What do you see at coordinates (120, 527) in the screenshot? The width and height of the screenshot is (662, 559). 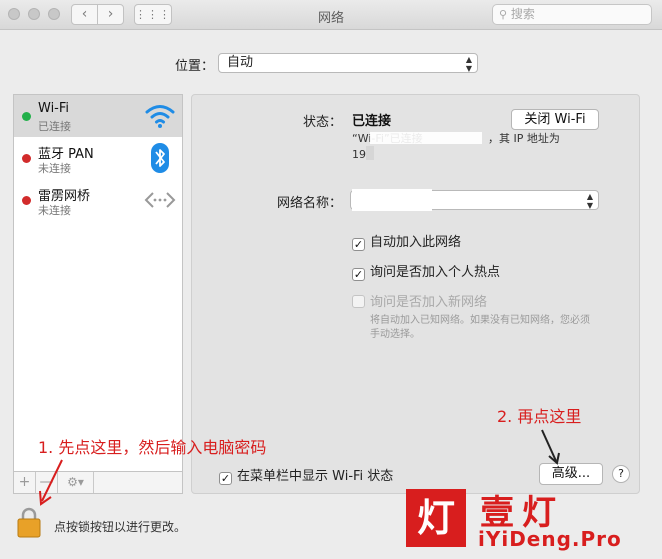 I see `lock-hint-text: 点按锁按钮以进行更改。` at bounding box center [120, 527].